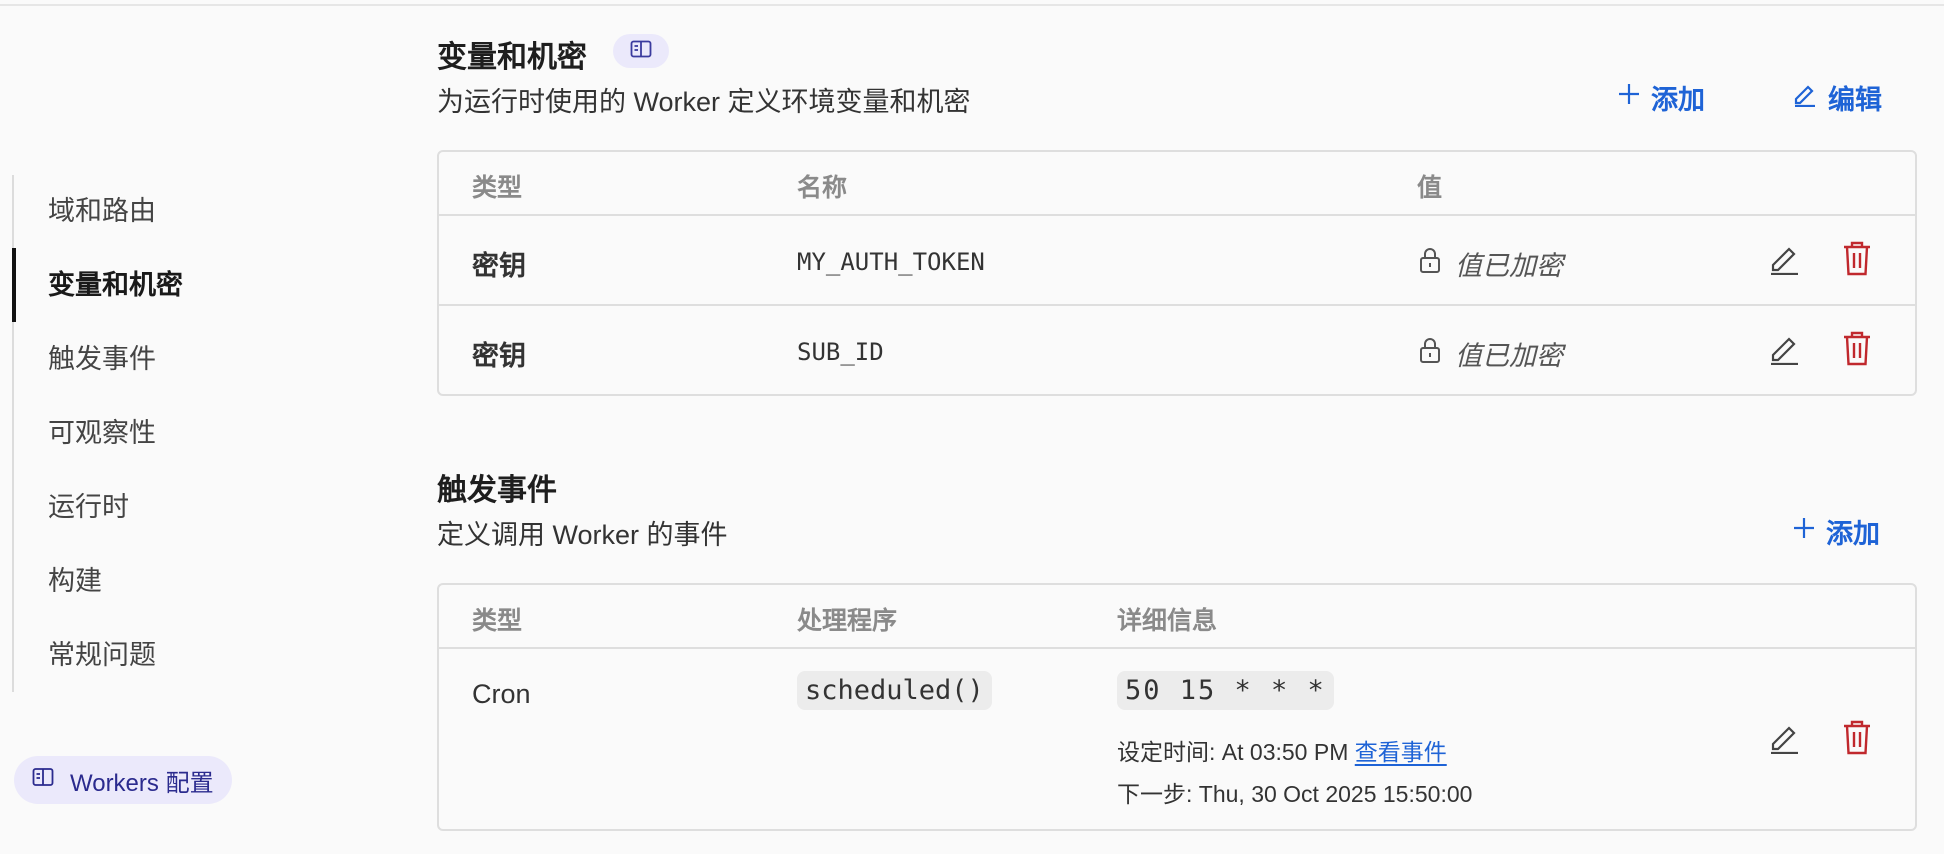 This screenshot has height=854, width=1944. Describe the element at coordinates (75, 581) in the screenshot. I see `sidebar-item-build: 构建` at that location.